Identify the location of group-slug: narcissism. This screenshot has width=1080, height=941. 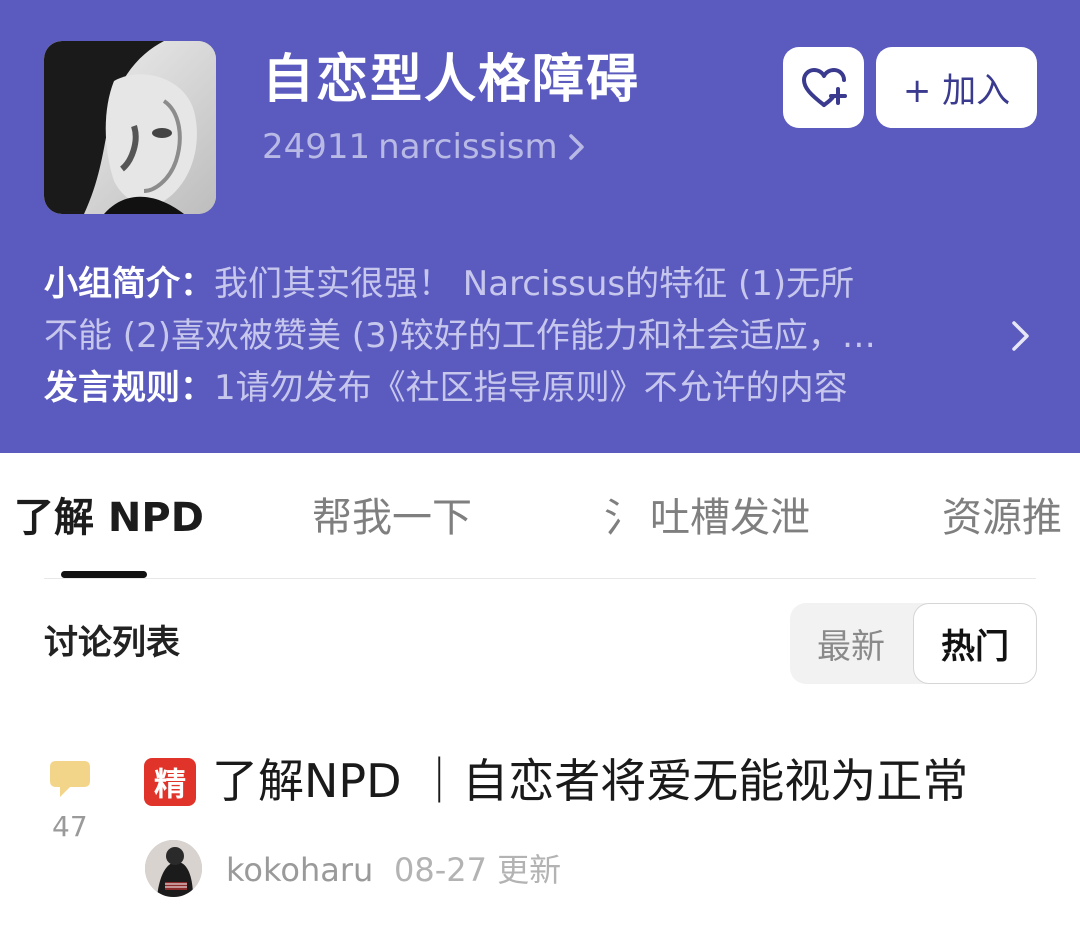
(468, 147).